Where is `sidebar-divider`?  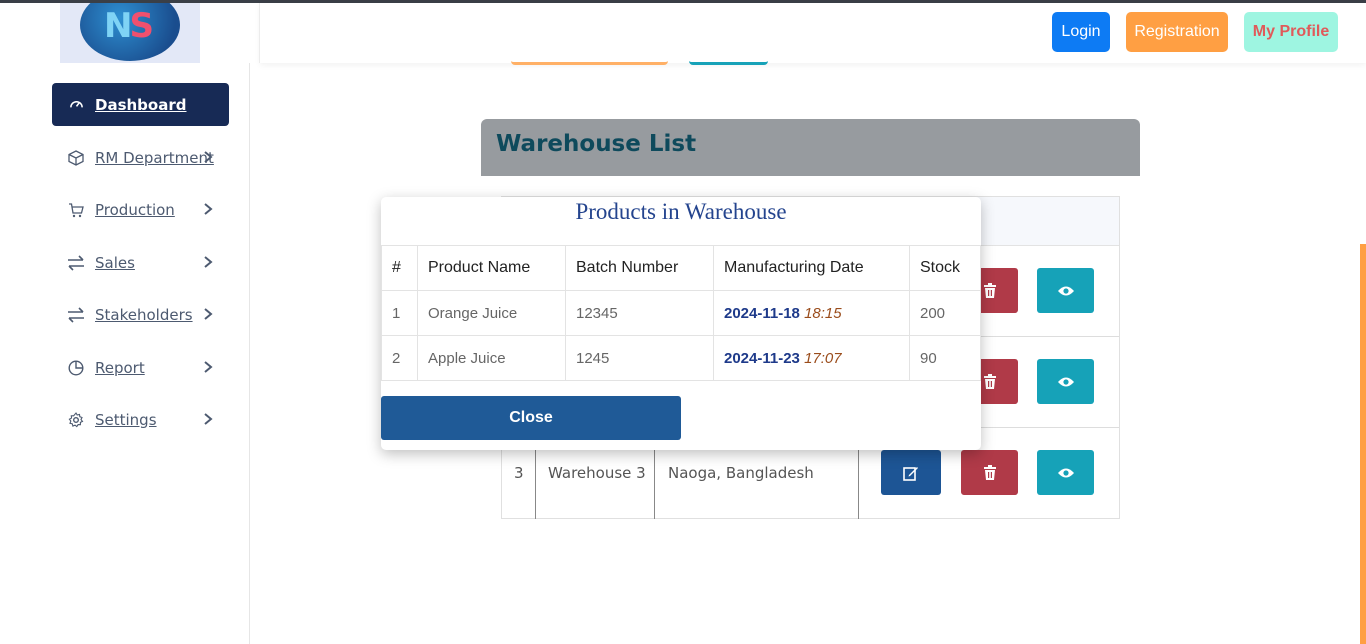
sidebar-divider is located at coordinates (249, 353).